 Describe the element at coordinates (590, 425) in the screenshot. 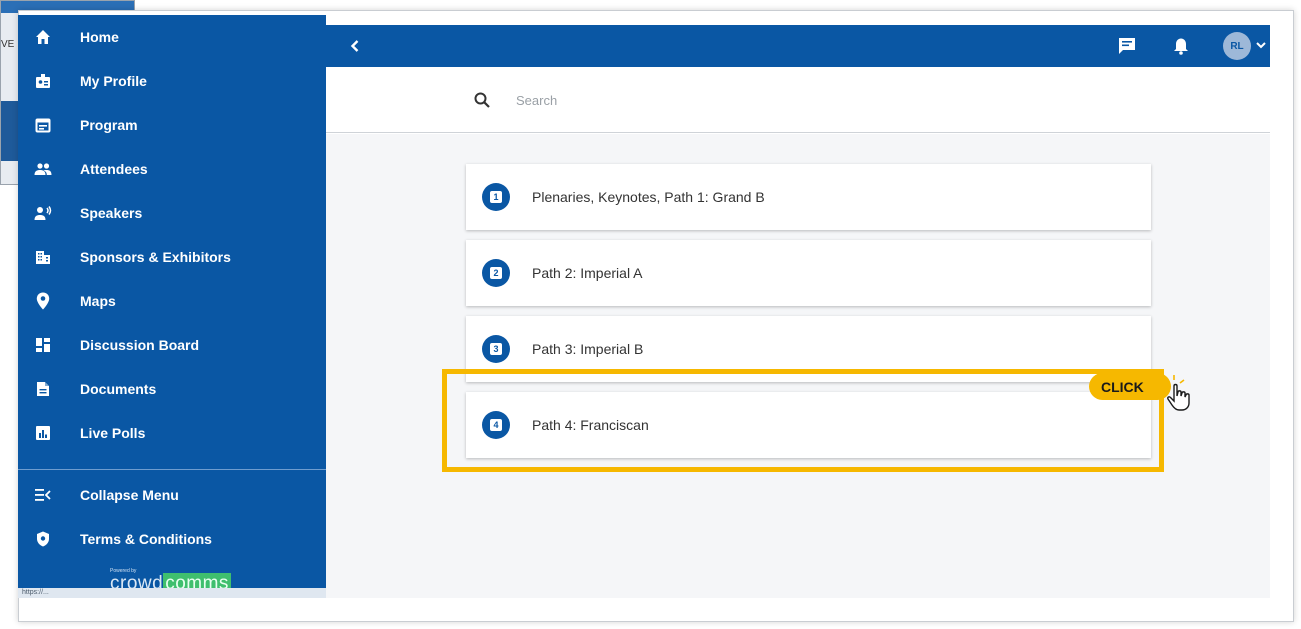

I see `stream-title: Path 4: Franciscan` at that location.